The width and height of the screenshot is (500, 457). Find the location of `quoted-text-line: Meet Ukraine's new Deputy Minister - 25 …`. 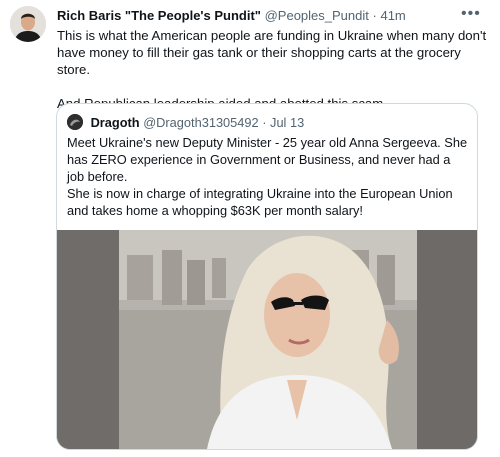

quoted-text-line: Meet Ukraine's new Deputy Minister - 25 … is located at coordinates (267, 159).